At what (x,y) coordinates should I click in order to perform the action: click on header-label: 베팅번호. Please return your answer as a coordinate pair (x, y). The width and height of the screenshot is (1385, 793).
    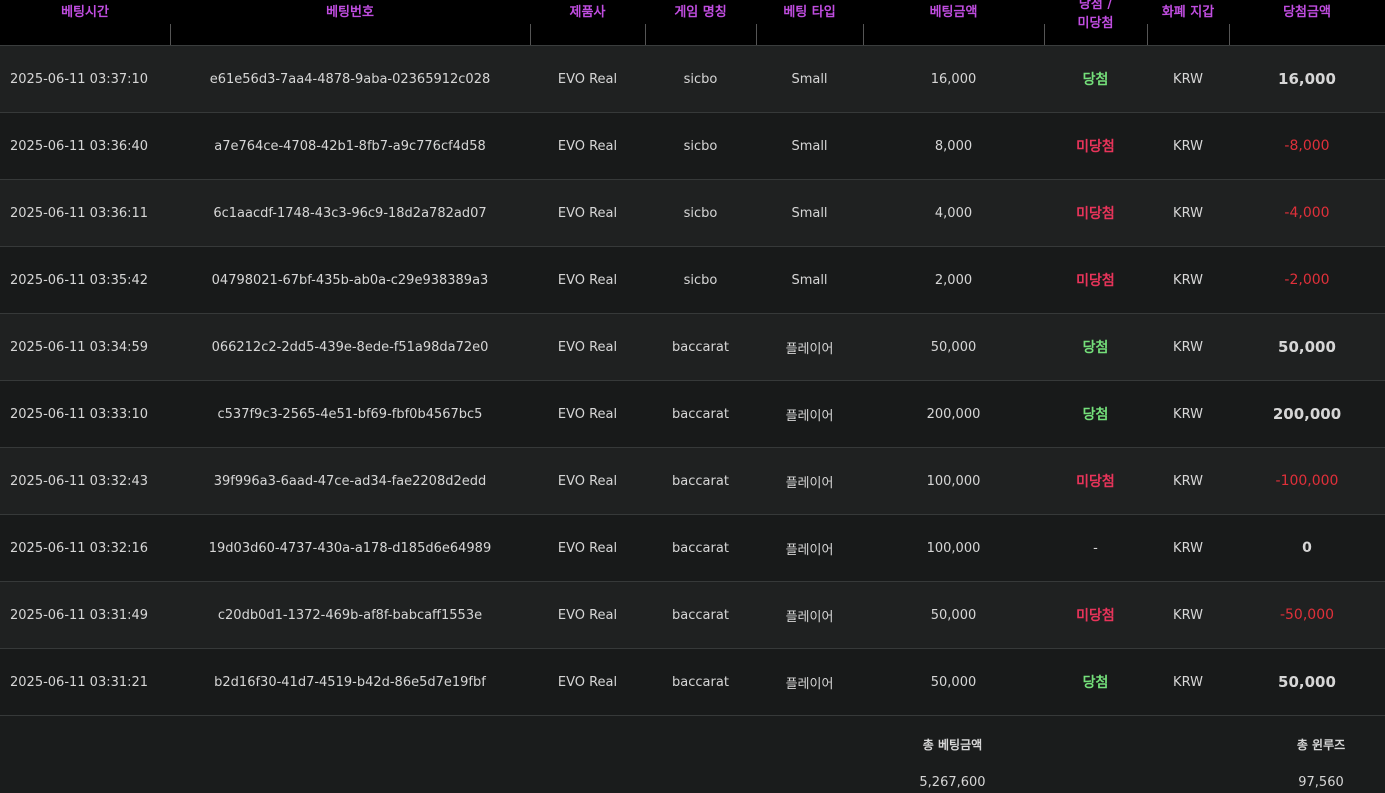
    Looking at the image, I should click on (350, 12).